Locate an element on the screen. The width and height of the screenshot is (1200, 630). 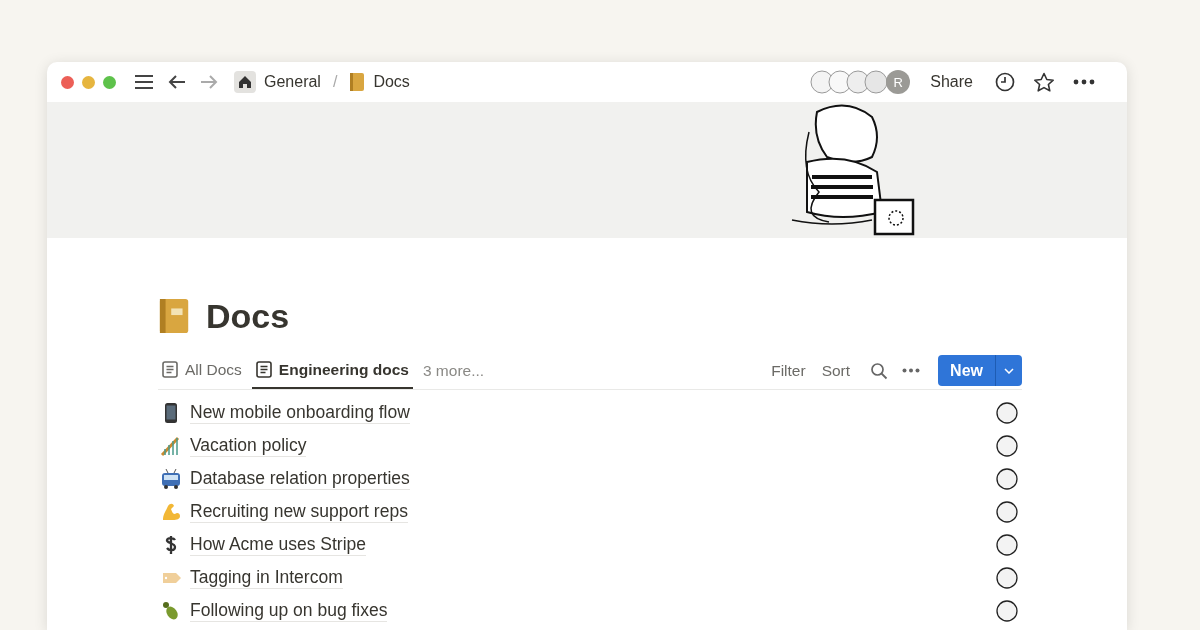
notebook-icon is located at coordinates (357, 82).